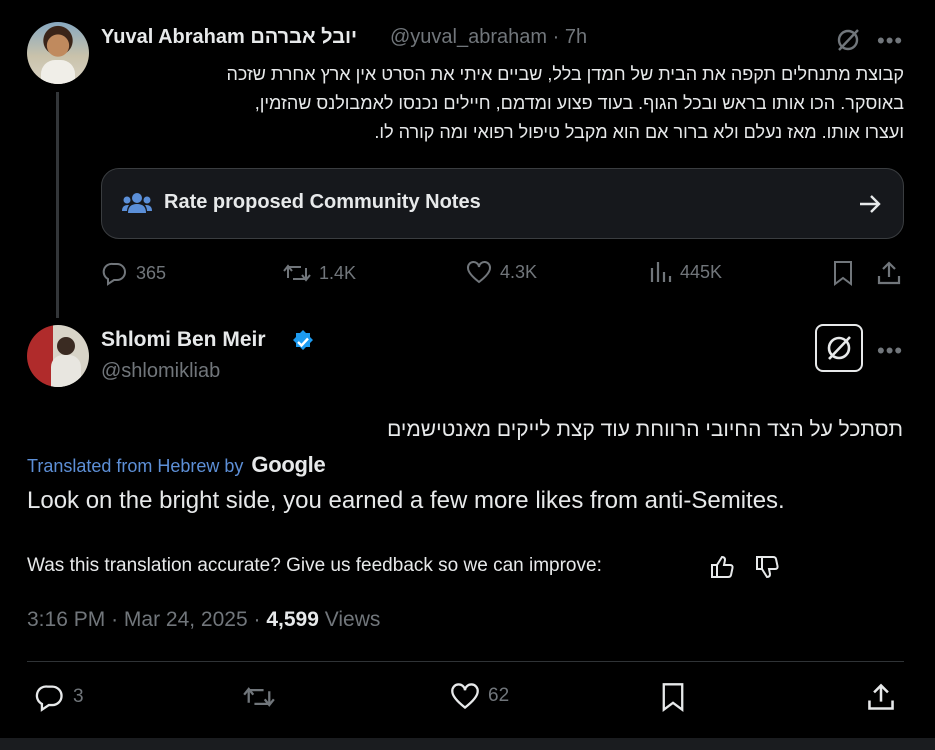 Image resolution: width=935 pixels, height=750 pixels. What do you see at coordinates (78, 696) in the screenshot?
I see `reply-count: 3` at bounding box center [78, 696].